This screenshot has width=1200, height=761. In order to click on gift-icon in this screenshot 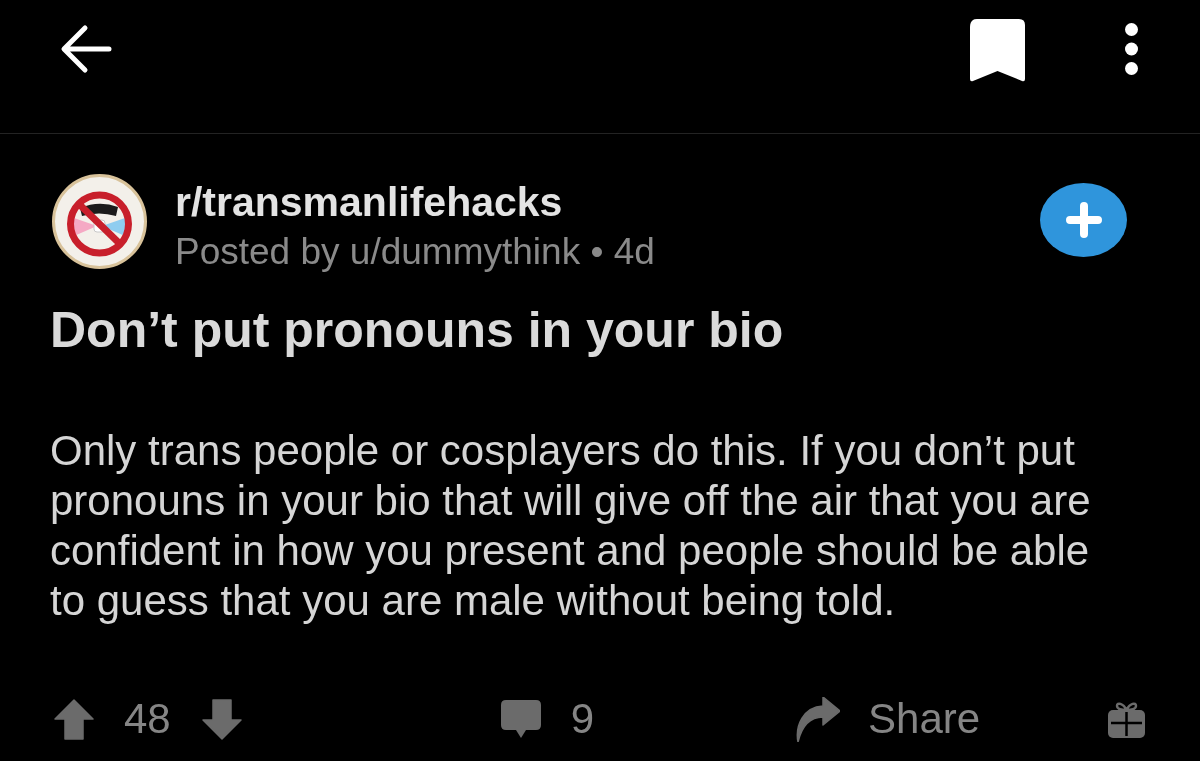, I will do `click(1127, 719)`.